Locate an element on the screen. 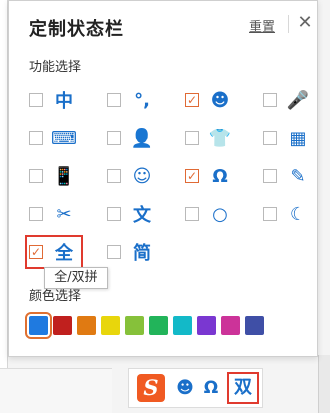 The height and width of the screenshot is (413, 330). checkbox-emoji: ✓ is located at coordinates (192, 100).